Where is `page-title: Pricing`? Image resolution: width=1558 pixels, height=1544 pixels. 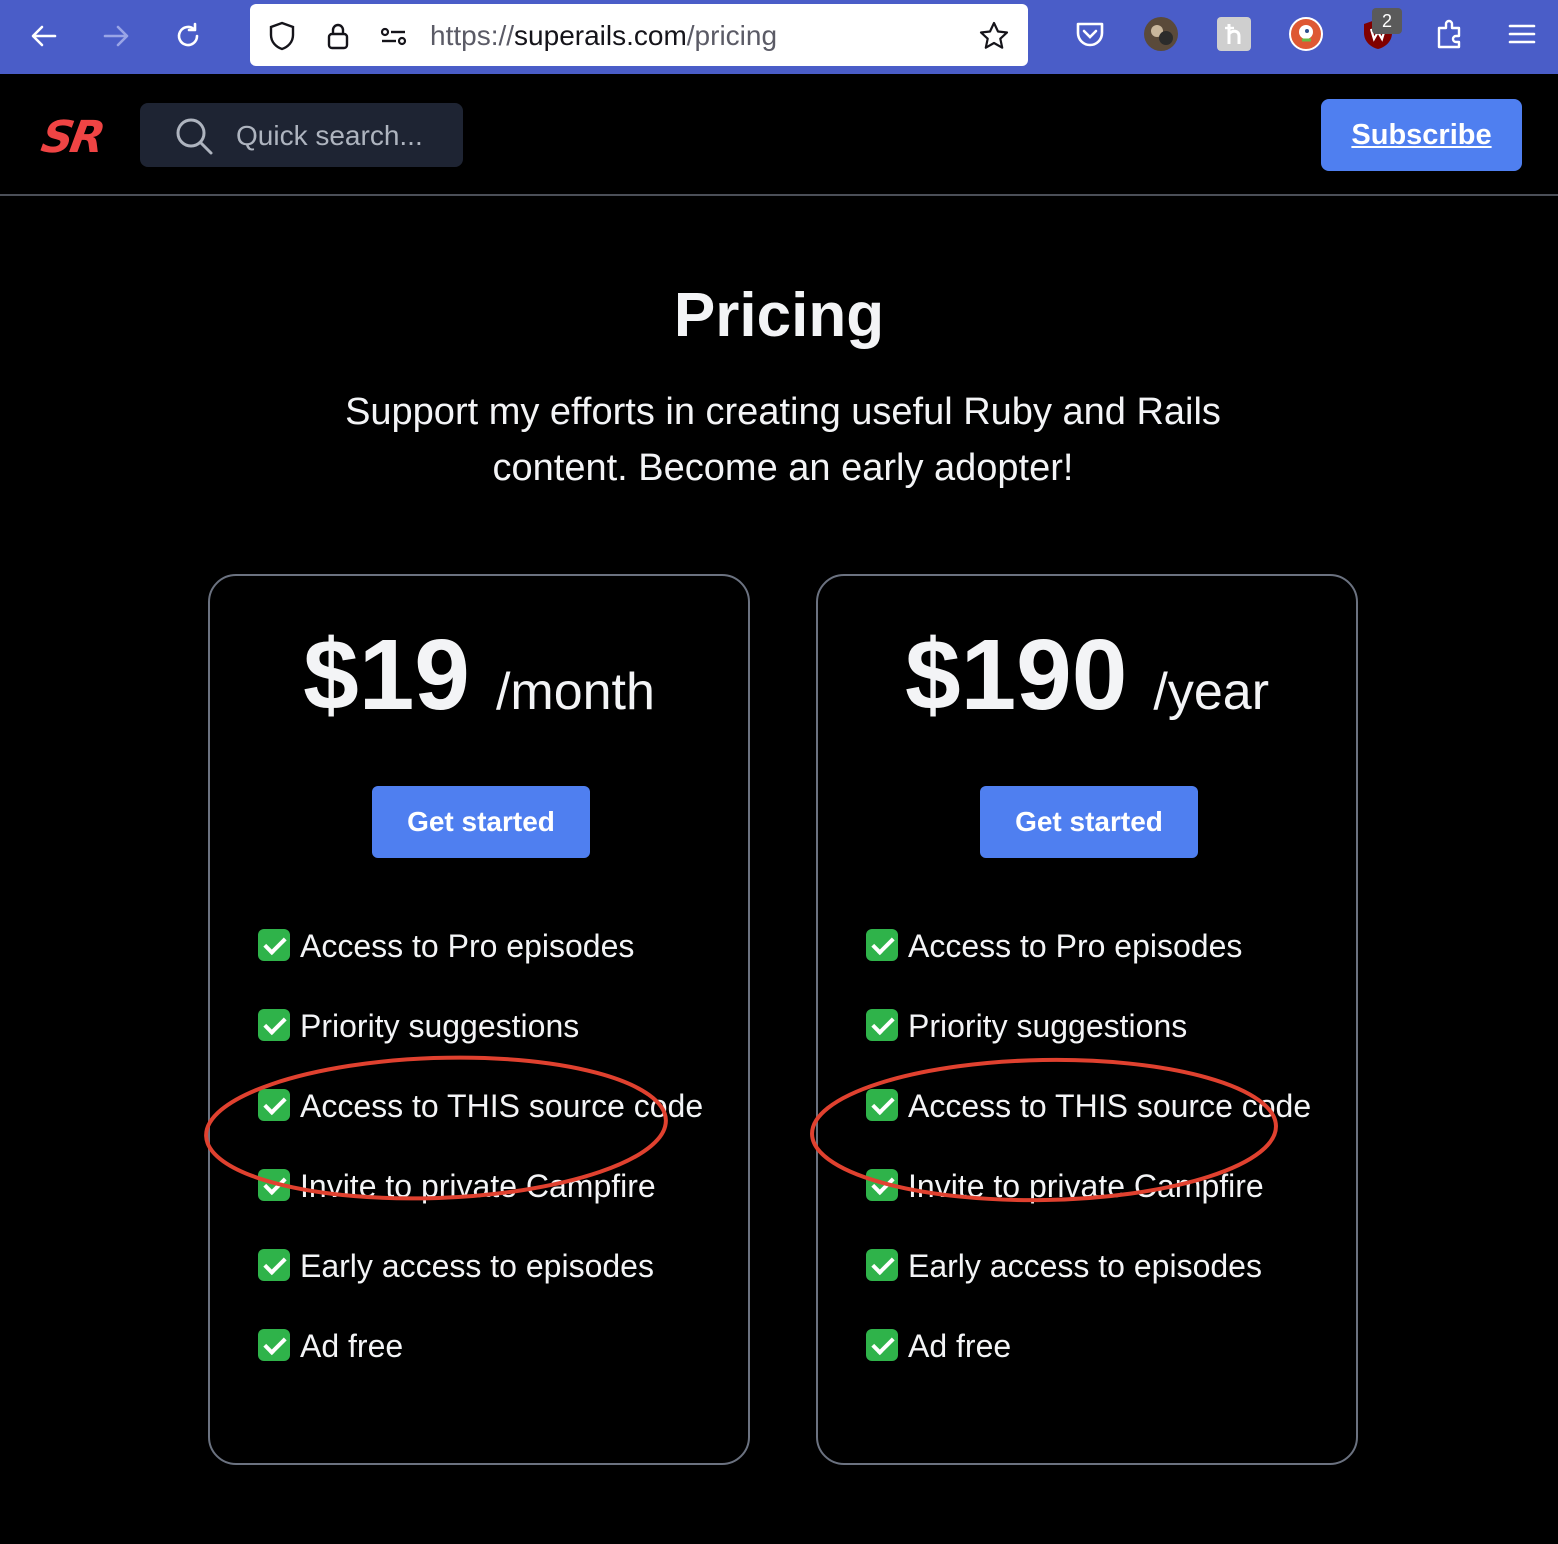 page-title: Pricing is located at coordinates (779, 315).